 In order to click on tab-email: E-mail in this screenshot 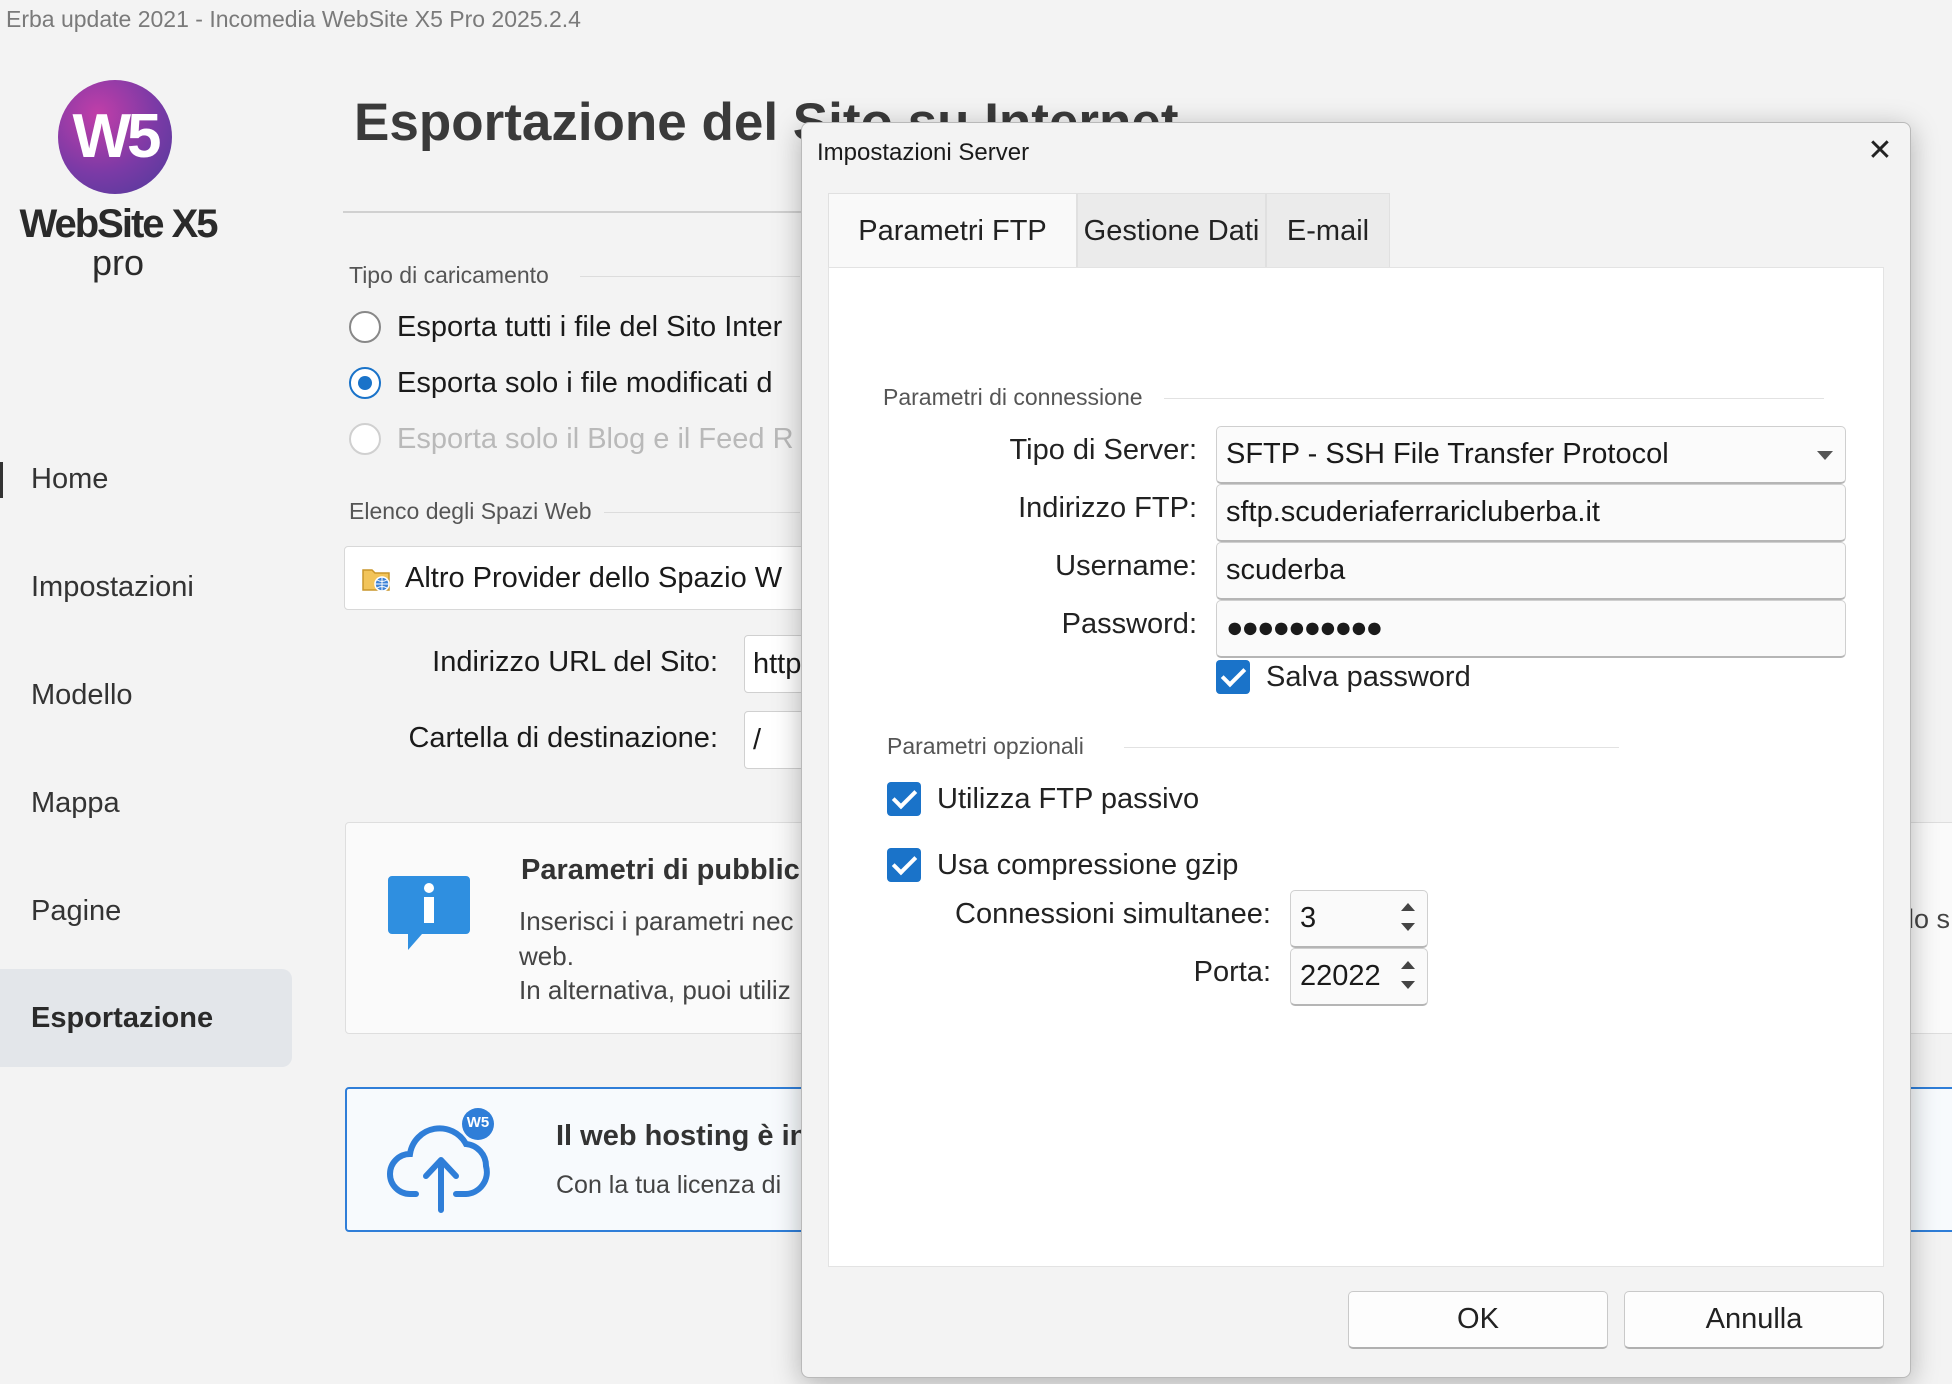, I will do `click(1328, 230)`.